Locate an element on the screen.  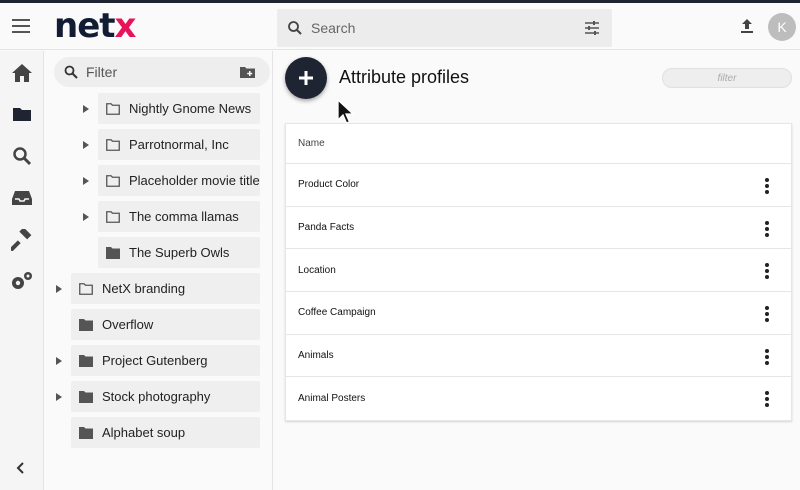
profile-name: Animals is located at coordinates (316, 356).